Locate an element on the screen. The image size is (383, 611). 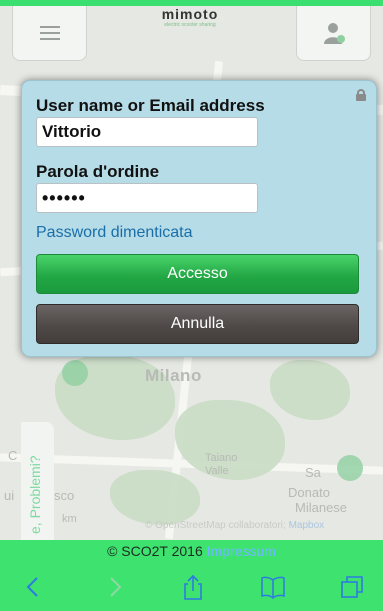
map-label-sco: sco is located at coordinates (64, 495).